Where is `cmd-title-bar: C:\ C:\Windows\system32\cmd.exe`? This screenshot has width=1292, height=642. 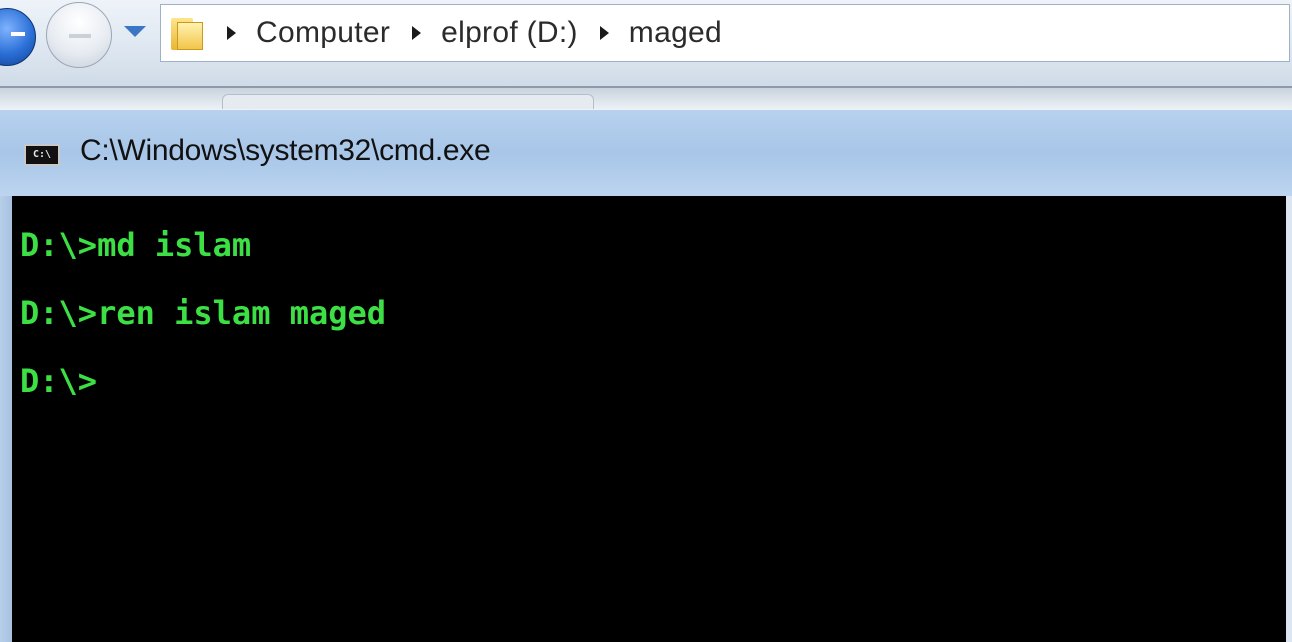
cmd-title-bar: C:\ C:\Windows\system32\cmd.exe is located at coordinates (646, 153).